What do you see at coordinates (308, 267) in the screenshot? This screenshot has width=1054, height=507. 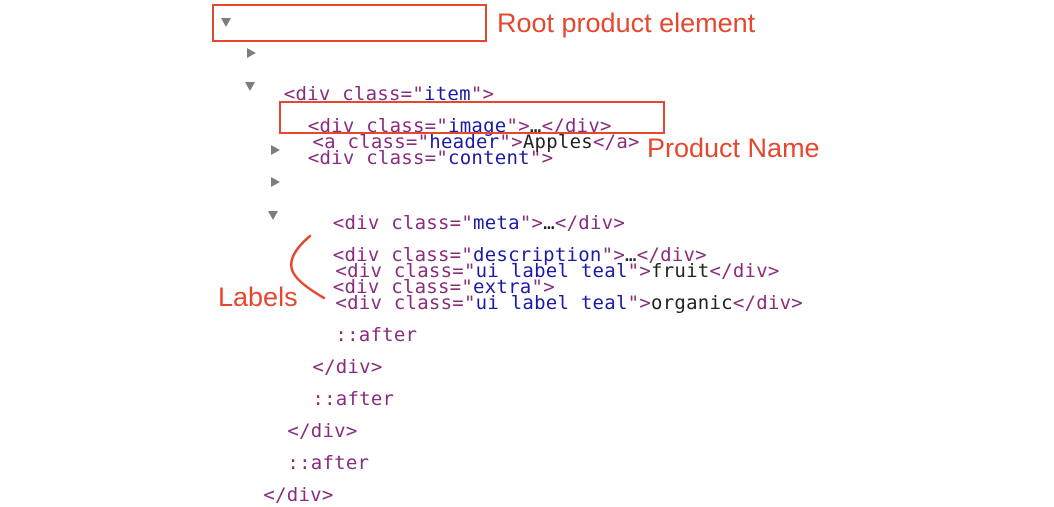 I see `labels-bracket-curve` at bounding box center [308, 267].